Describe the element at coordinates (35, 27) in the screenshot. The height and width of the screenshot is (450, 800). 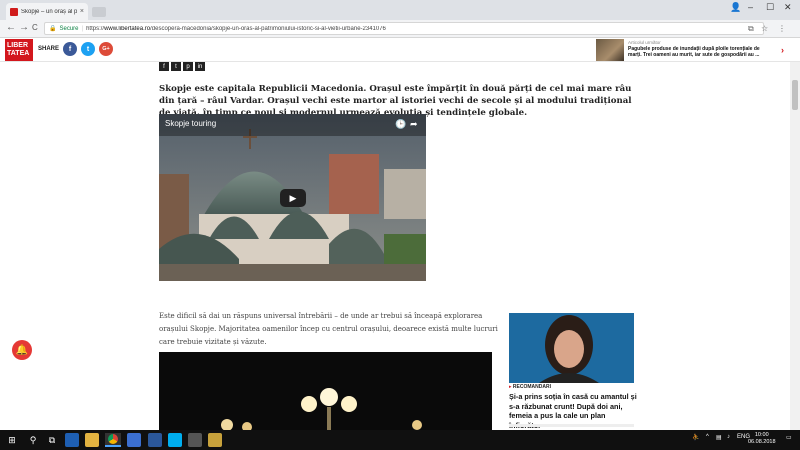
I see `reload-button: C` at that location.